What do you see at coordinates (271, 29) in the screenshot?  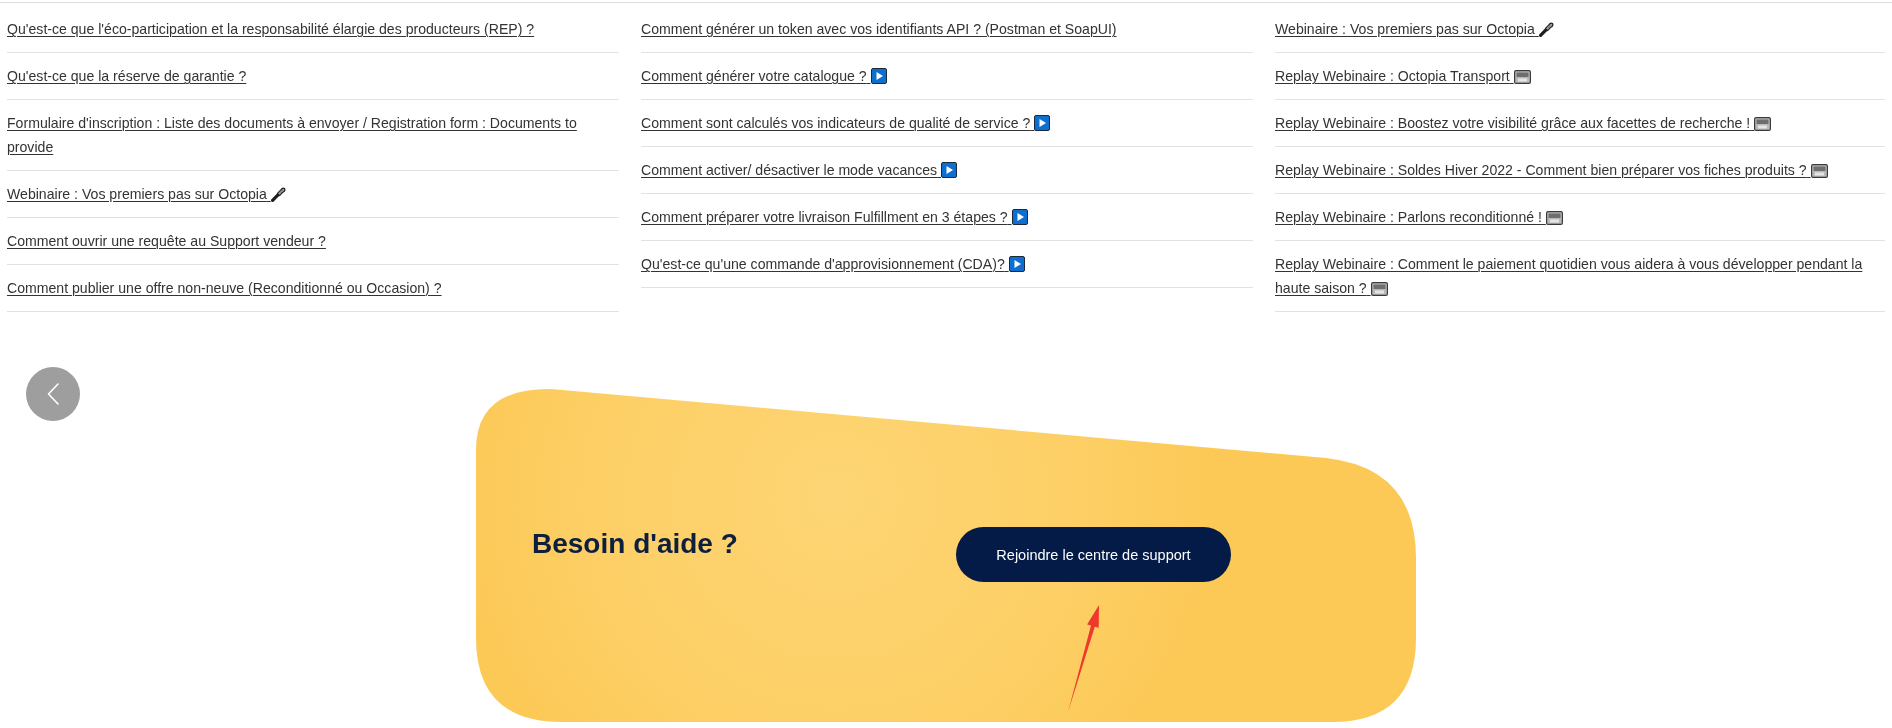 I see `faq-link: Qu'est-ce que l'éco-participation et la responsabilité élargie des producteurs (REP) ?` at bounding box center [271, 29].